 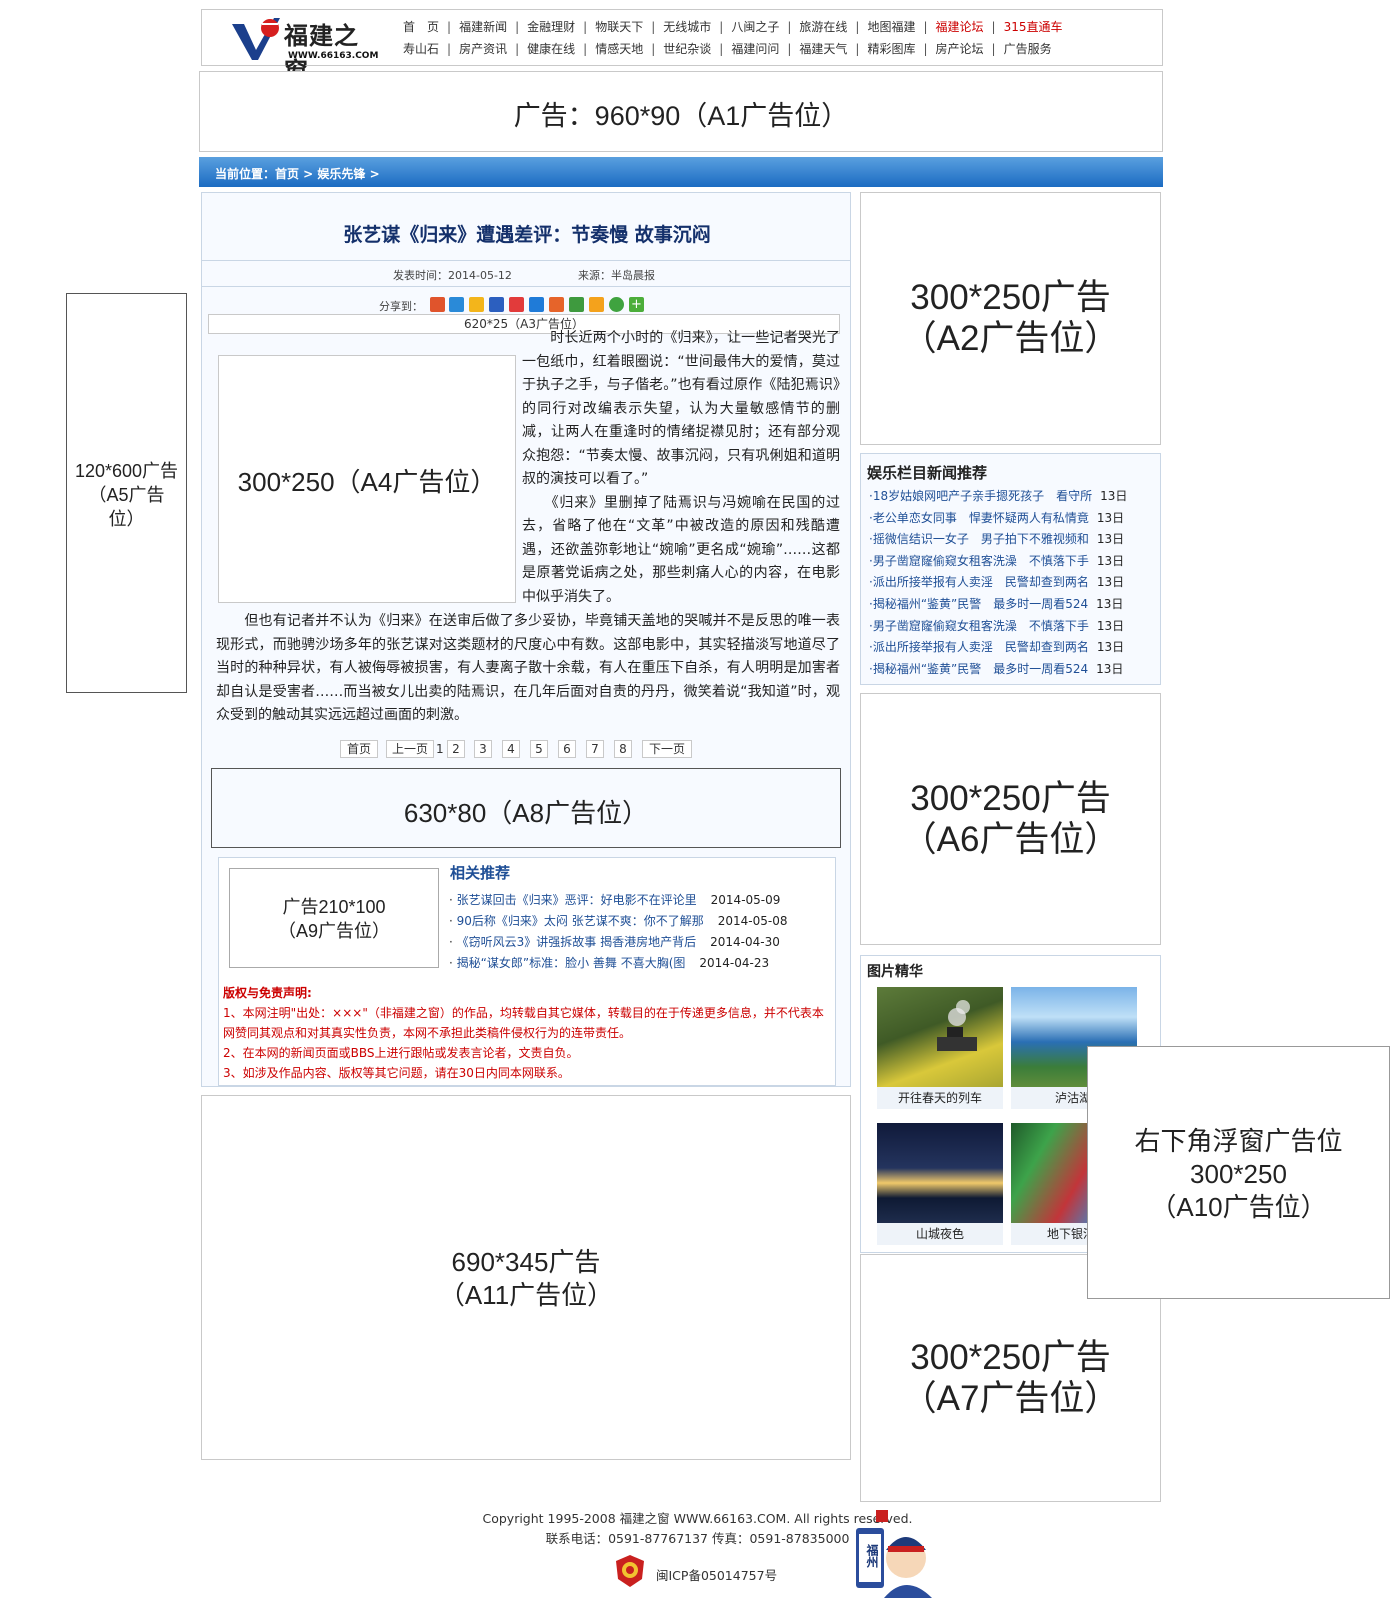 I want to click on share-tieba-icon, so click(x=556, y=304).